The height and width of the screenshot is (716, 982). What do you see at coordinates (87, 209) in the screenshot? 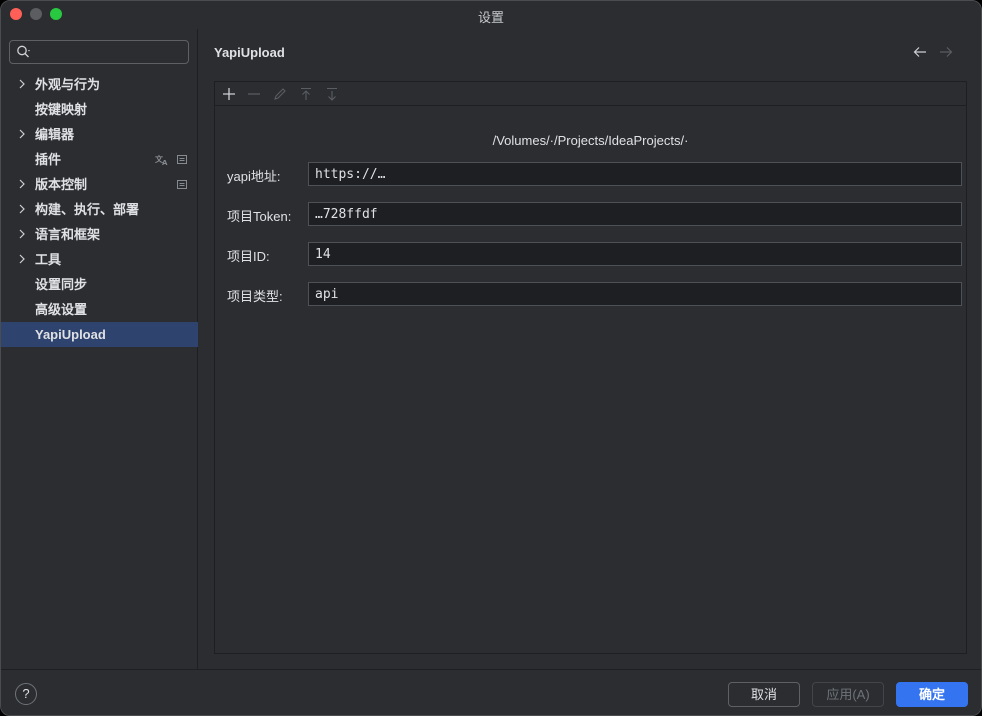
I see `sidebar-item-label: 构建、执行、部署` at bounding box center [87, 209].